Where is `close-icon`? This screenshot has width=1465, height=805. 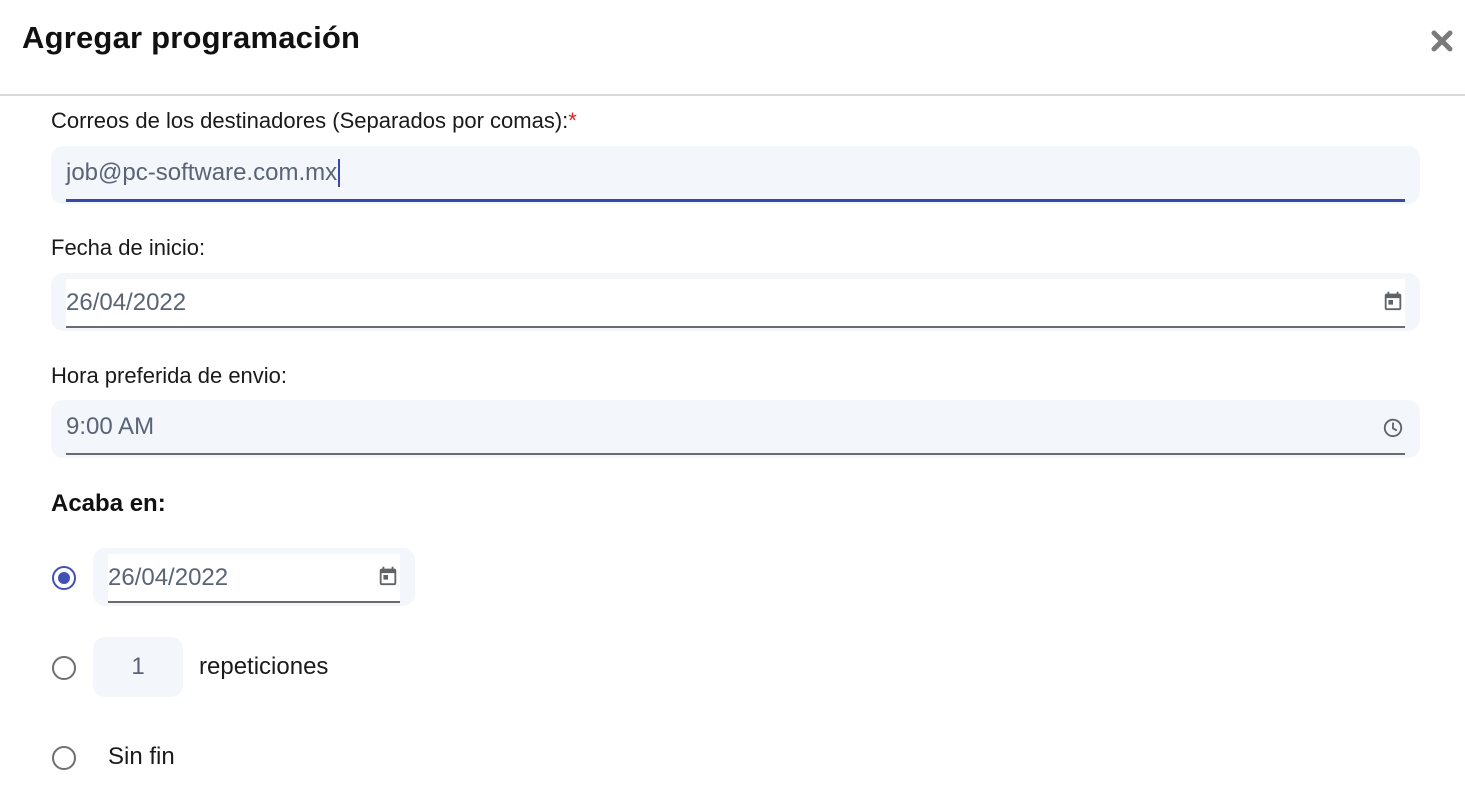 close-icon is located at coordinates (1442, 41).